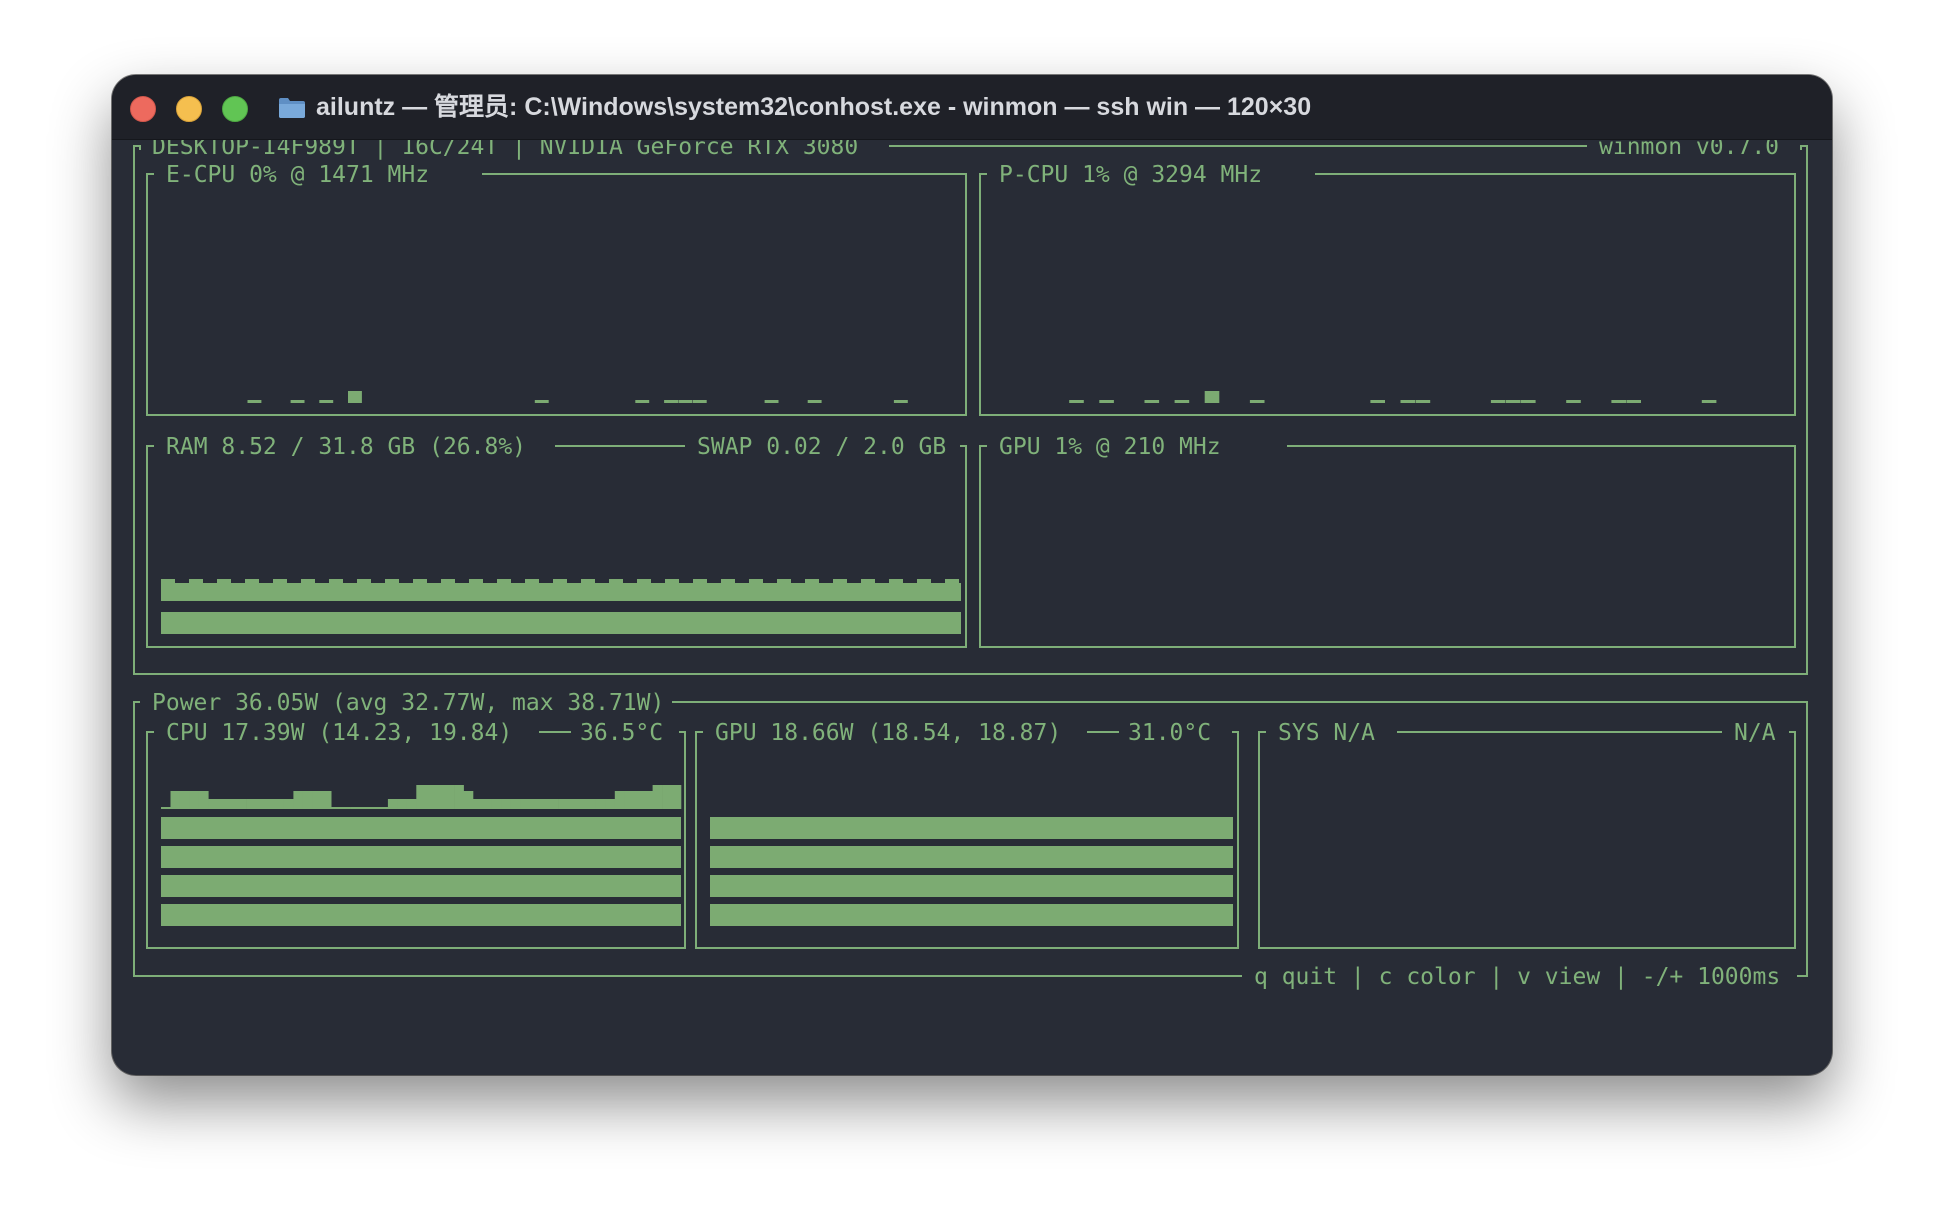 This screenshot has width=1944, height=1222. I want to click on cpu-power-label: CPU 17.39W (14.23, 19.84), so click(339, 733).